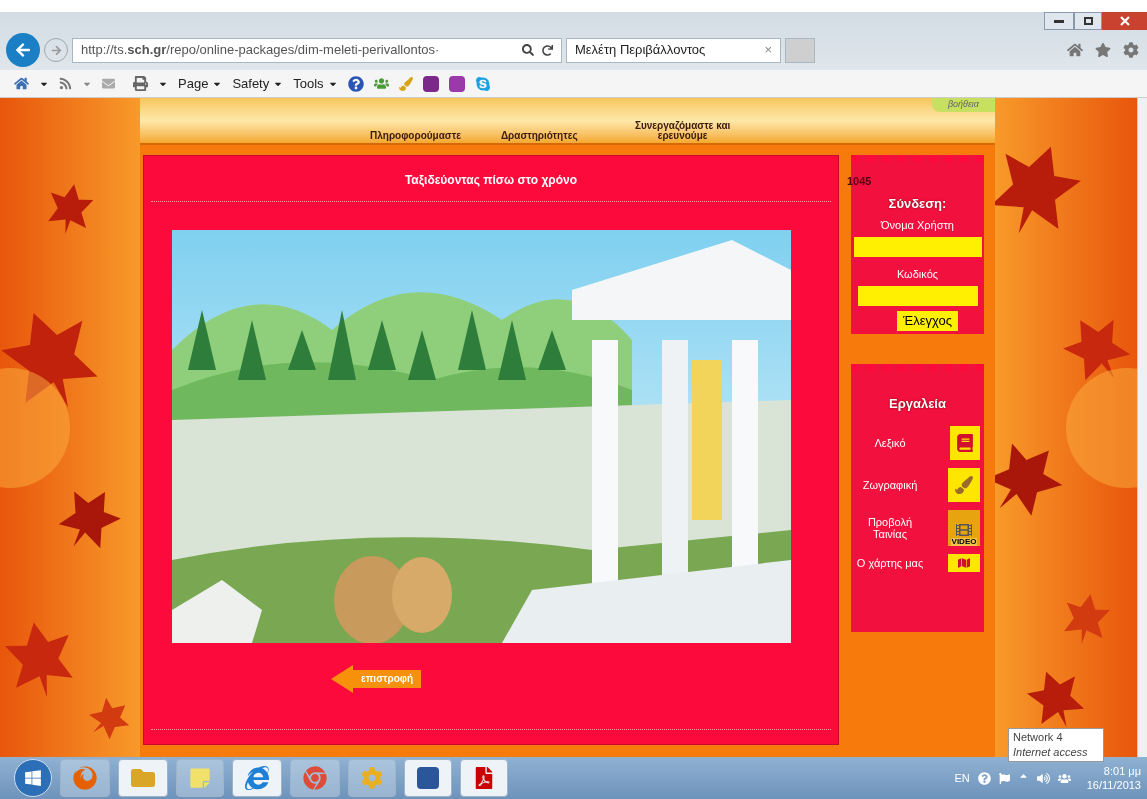 This screenshot has height=799, width=1147. What do you see at coordinates (547, 50) in the screenshot?
I see `refresh-icon` at bounding box center [547, 50].